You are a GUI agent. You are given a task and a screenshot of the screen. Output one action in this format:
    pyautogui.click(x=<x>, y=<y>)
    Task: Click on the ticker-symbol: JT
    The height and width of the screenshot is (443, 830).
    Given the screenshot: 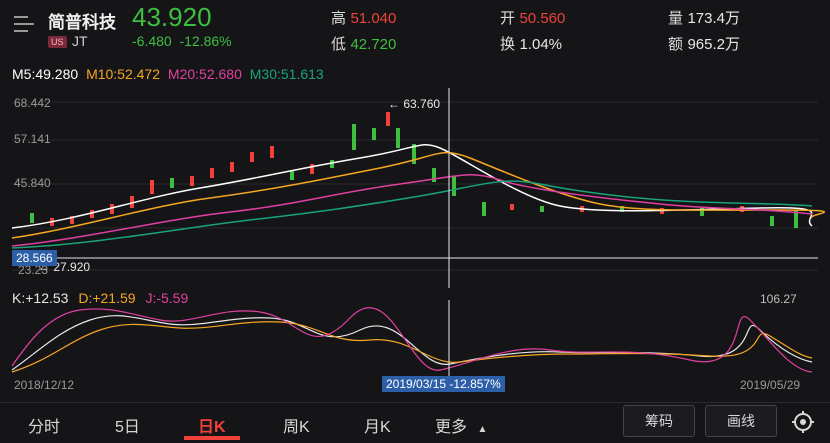 What is the action you would take?
    pyautogui.click(x=80, y=41)
    